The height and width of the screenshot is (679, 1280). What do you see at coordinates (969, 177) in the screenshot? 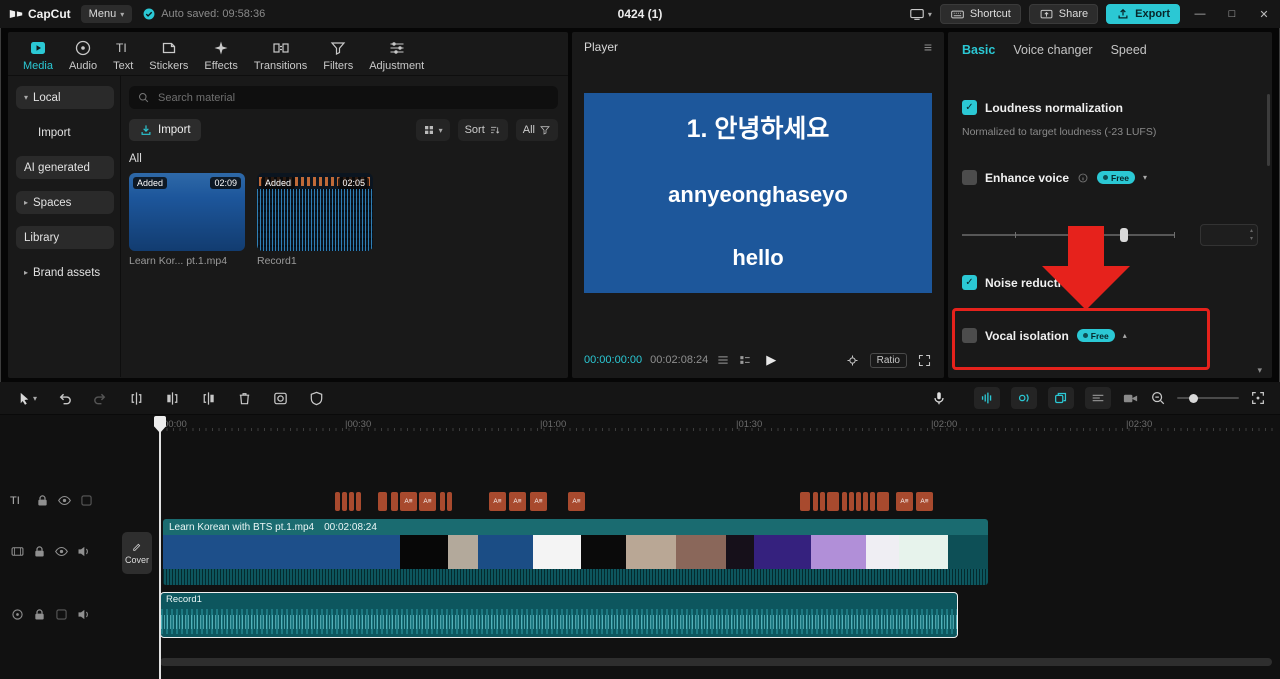
I see `enhance-voice-checkbox` at bounding box center [969, 177].